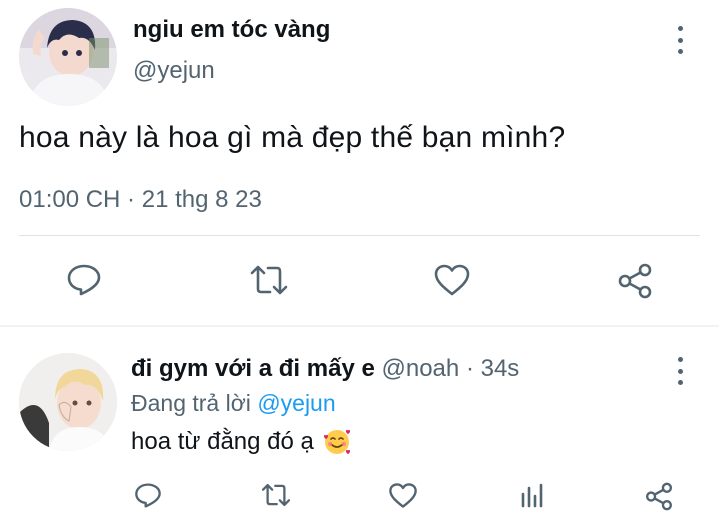 This screenshot has height=521, width=719. What do you see at coordinates (292, 137) in the screenshot?
I see `tweet-text: hoa này là hoa gì mà đẹp thế bạn mình?` at bounding box center [292, 137].